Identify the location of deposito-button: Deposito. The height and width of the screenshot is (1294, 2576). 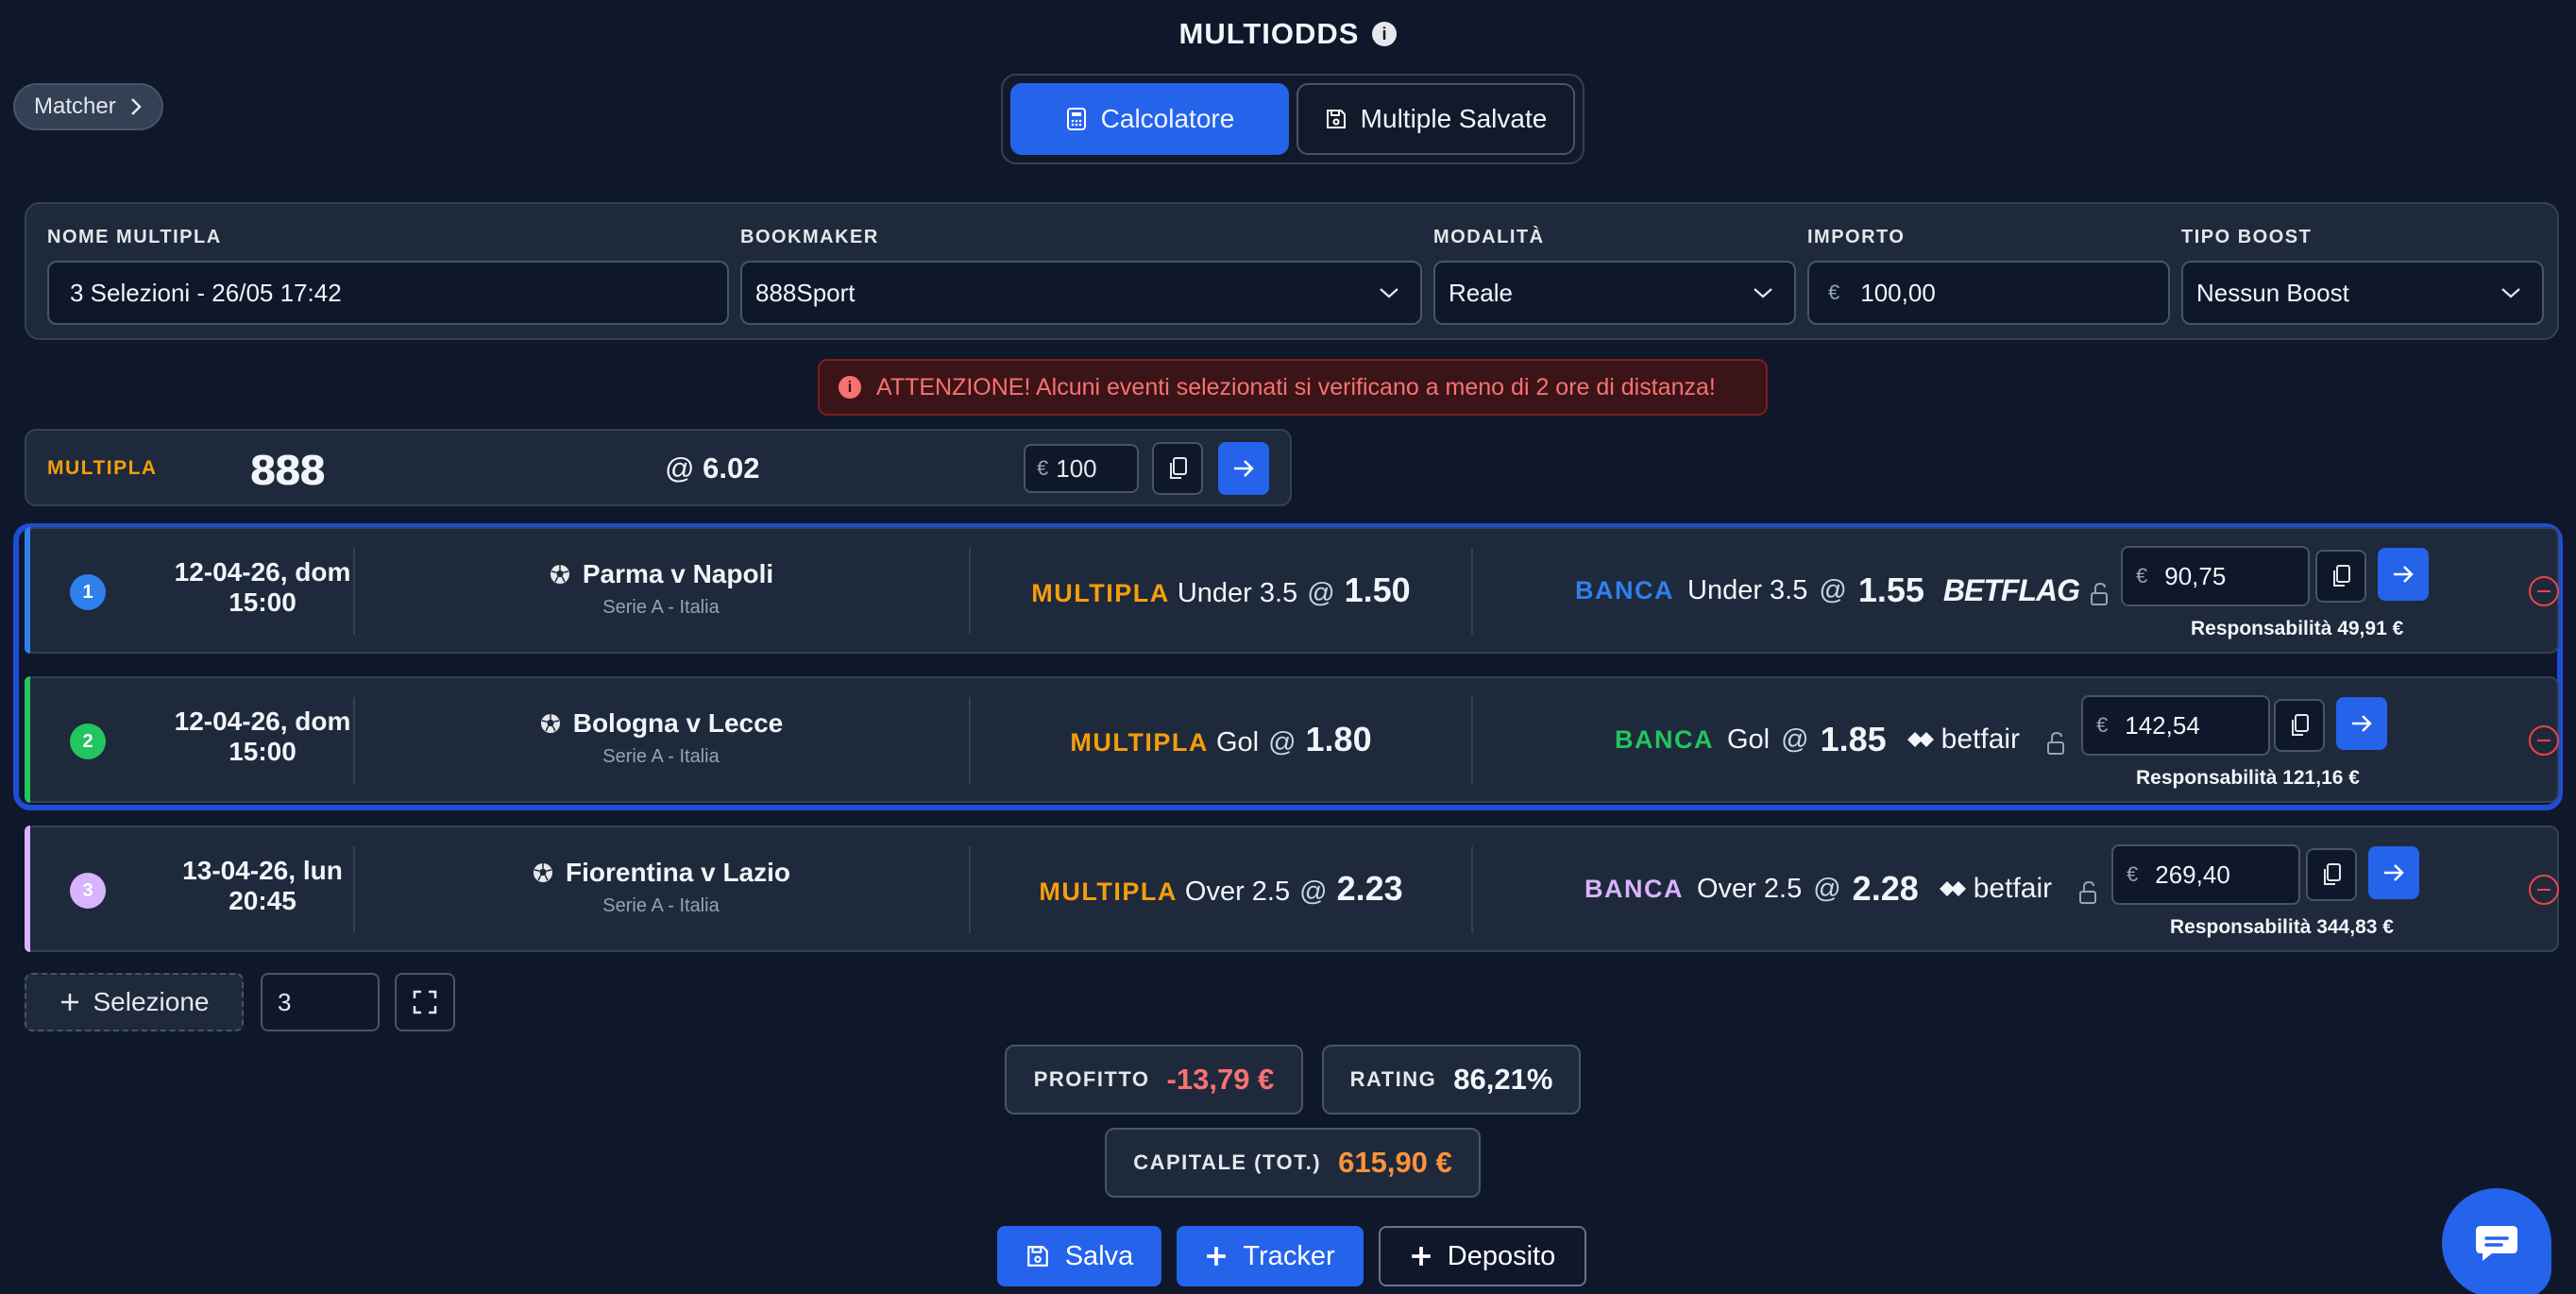
(1482, 1256).